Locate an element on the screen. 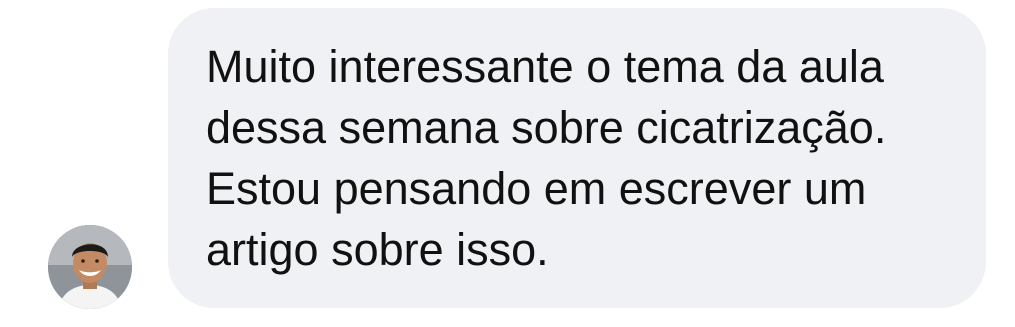 The width and height of the screenshot is (1015, 327). person-photo-icon is located at coordinates (90, 267).